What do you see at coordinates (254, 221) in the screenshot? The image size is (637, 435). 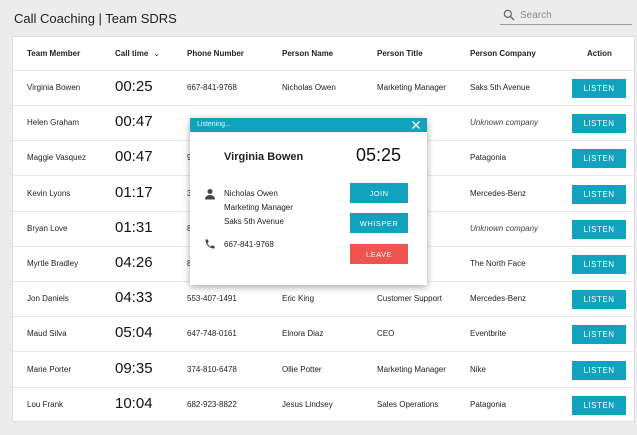 I see `popup-contact-company: Saks 5th Avenue` at bounding box center [254, 221].